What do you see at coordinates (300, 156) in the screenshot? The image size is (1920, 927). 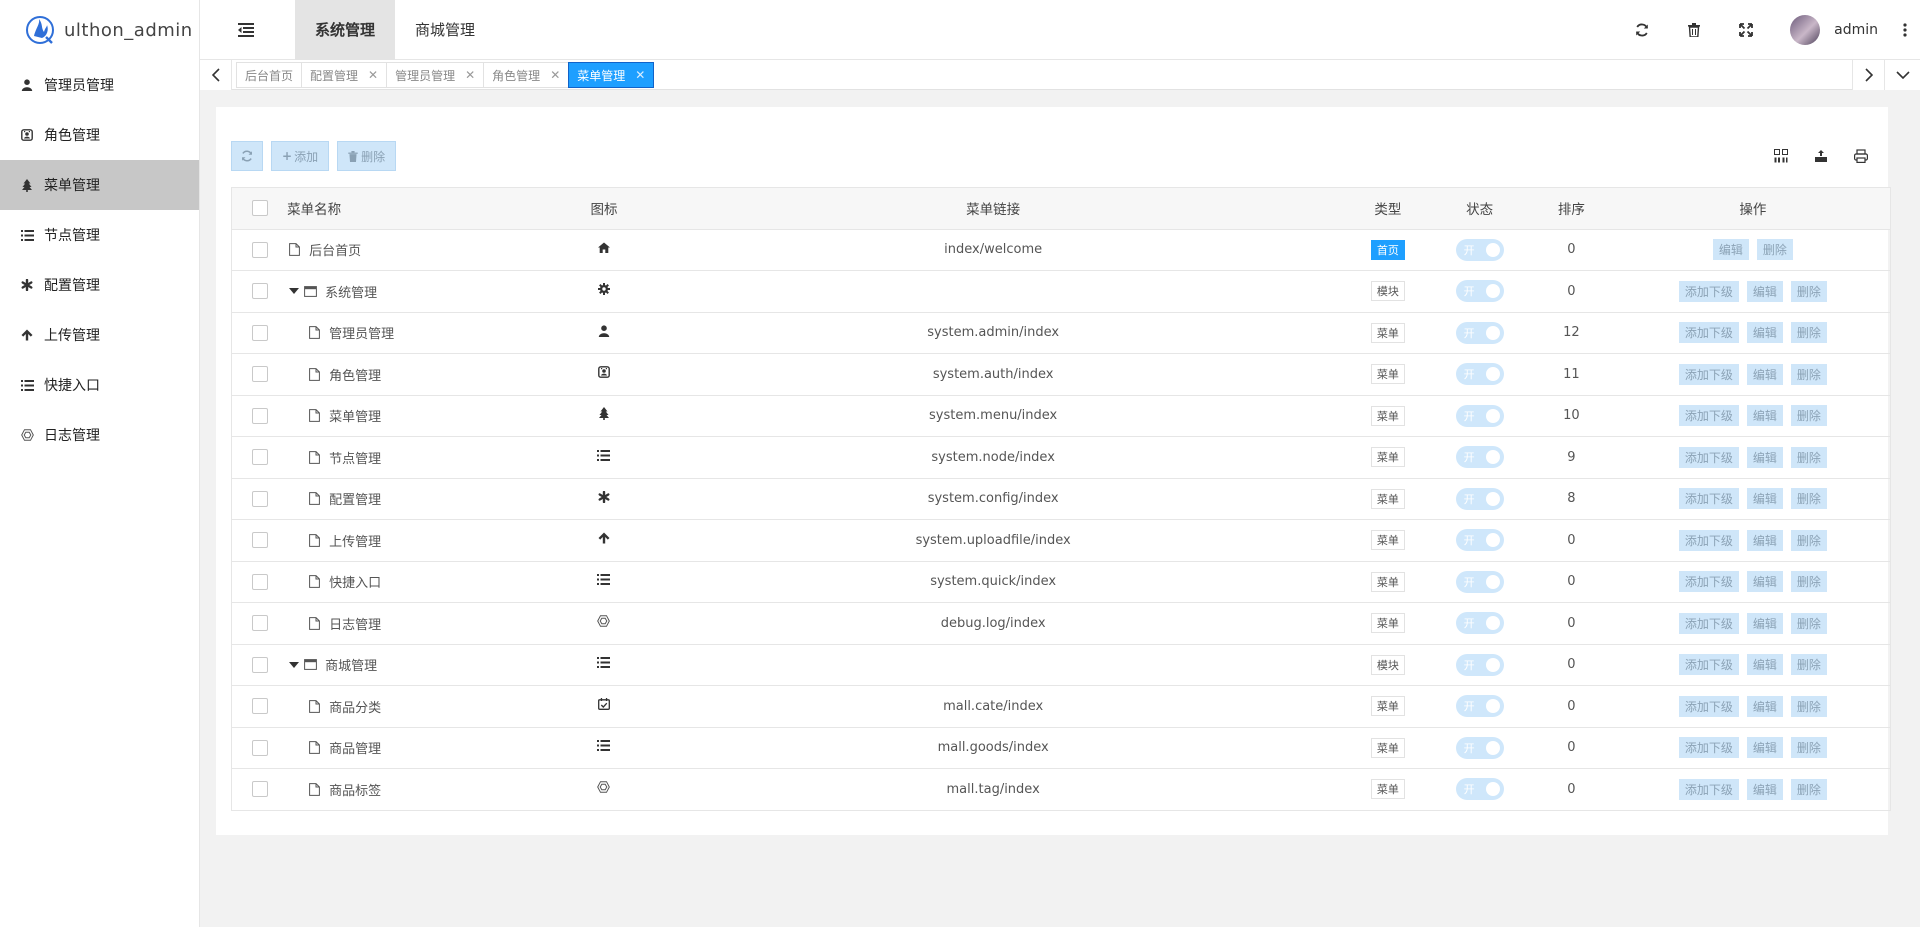 I see `add-button: + 添加` at bounding box center [300, 156].